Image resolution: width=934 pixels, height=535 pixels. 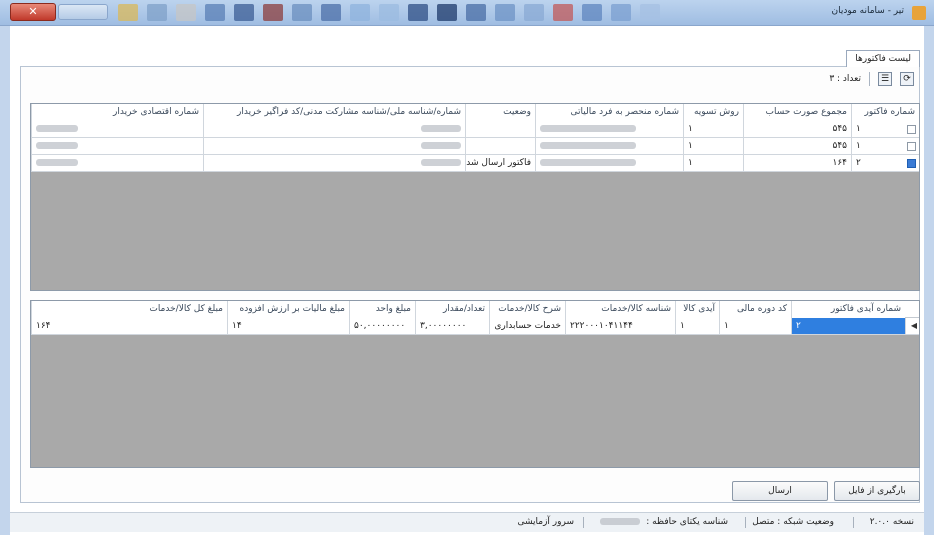 I want to click on column-header: مبلغ واحد, so click(x=382, y=309).